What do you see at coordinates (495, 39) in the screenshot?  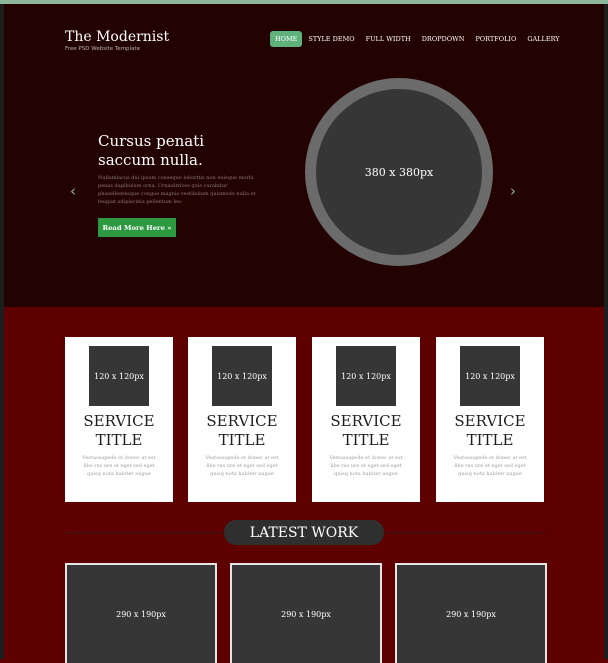 I see `nav-portfolio: Portfolio` at bounding box center [495, 39].